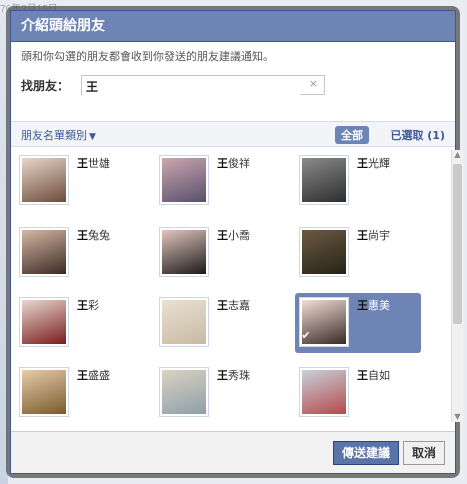 The image size is (467, 484). I want to click on friend-list-category-dropdown: 朋友名單類別 ▼, so click(58, 135).